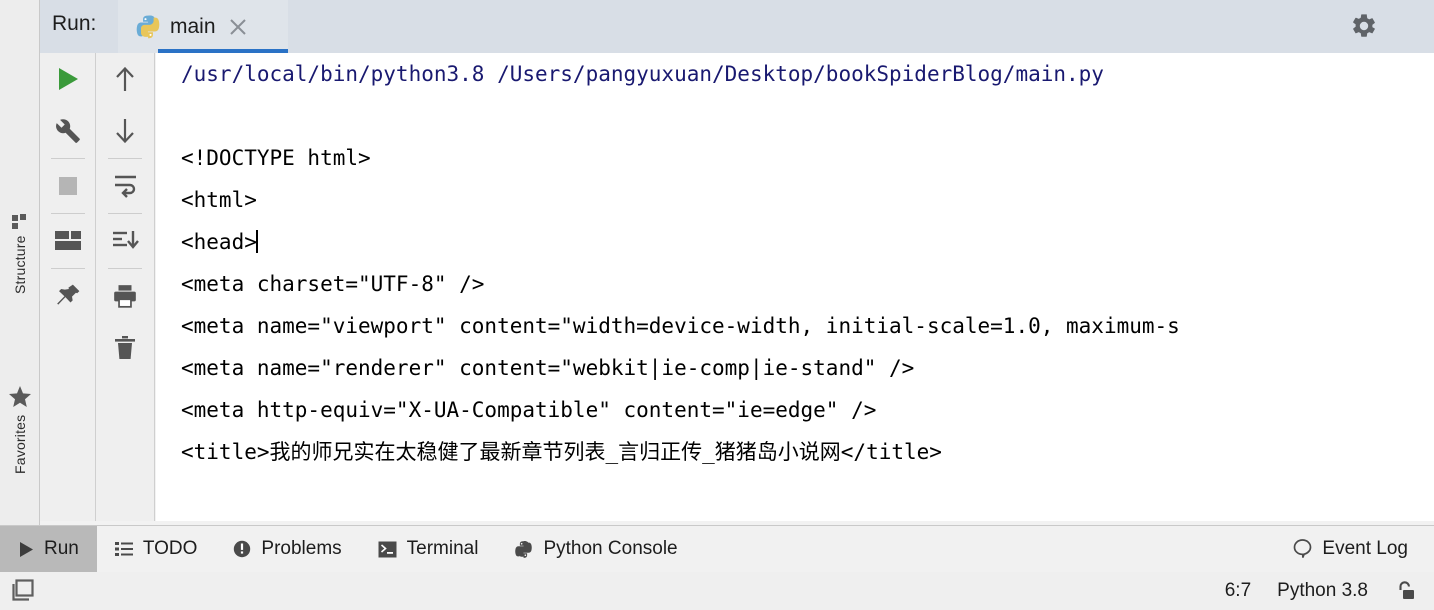  I want to click on star-icon, so click(20, 397).